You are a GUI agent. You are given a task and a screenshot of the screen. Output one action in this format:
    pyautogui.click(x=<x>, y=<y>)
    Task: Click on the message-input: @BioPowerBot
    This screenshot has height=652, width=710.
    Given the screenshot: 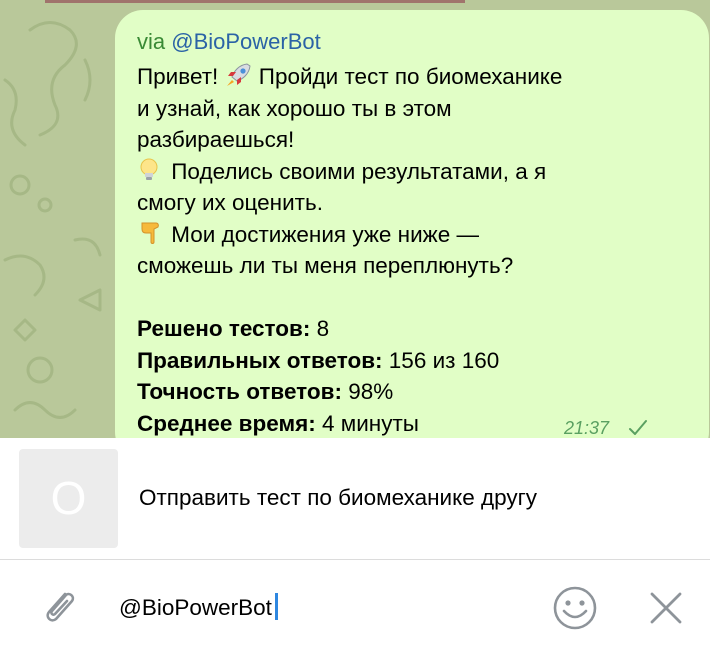 What is the action you would take?
    pyautogui.click(x=198, y=607)
    